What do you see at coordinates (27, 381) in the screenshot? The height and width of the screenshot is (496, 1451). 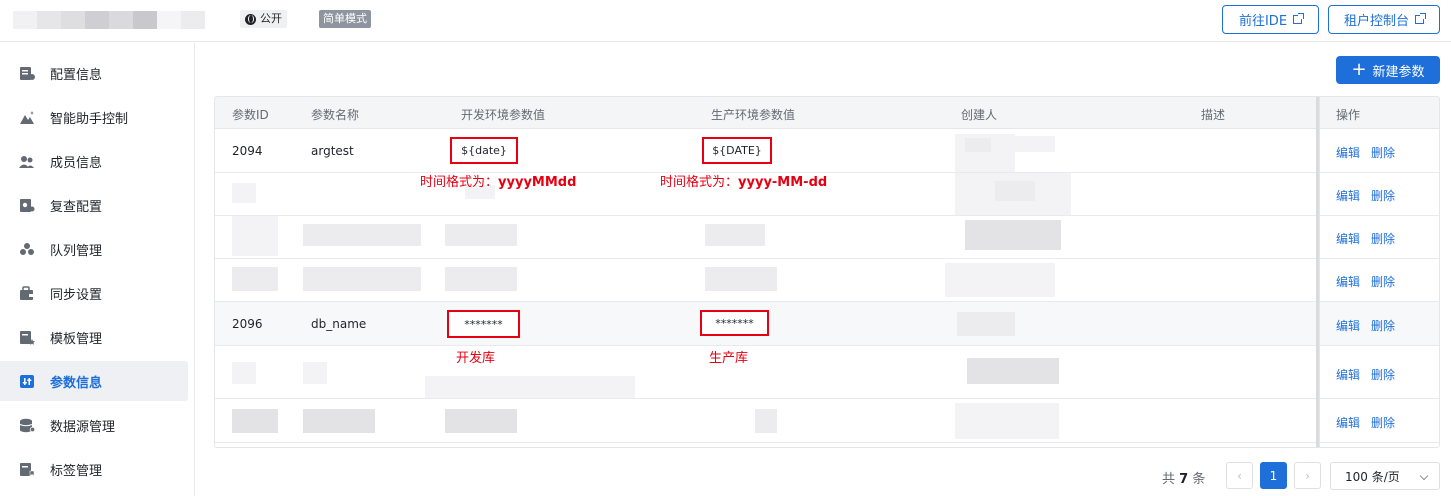 I see `params-icon` at bounding box center [27, 381].